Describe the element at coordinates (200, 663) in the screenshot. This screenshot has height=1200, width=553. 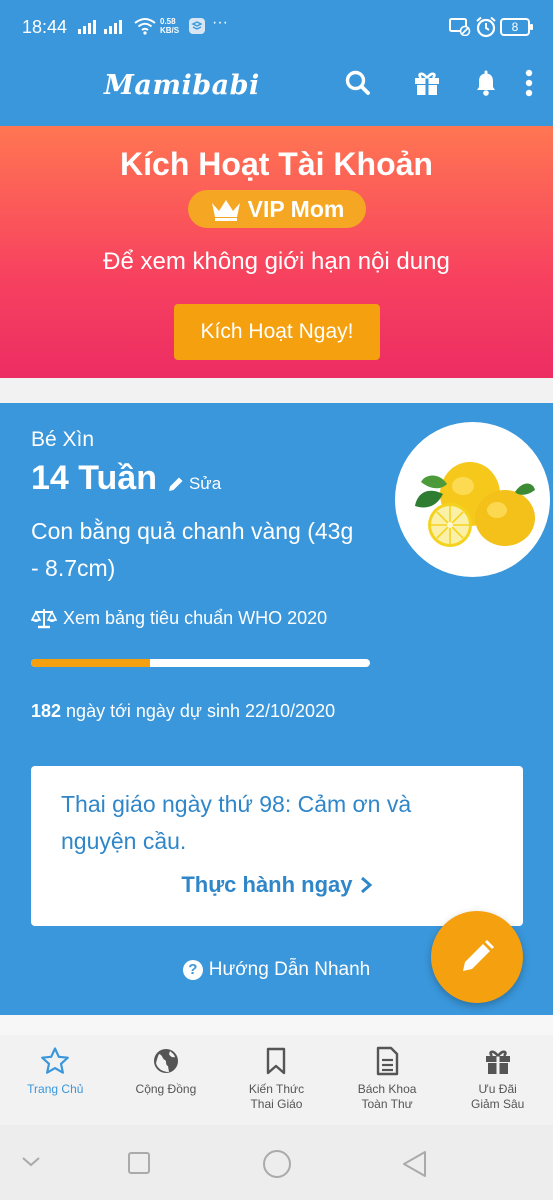
I see `pregnancy-progress-bar` at that location.